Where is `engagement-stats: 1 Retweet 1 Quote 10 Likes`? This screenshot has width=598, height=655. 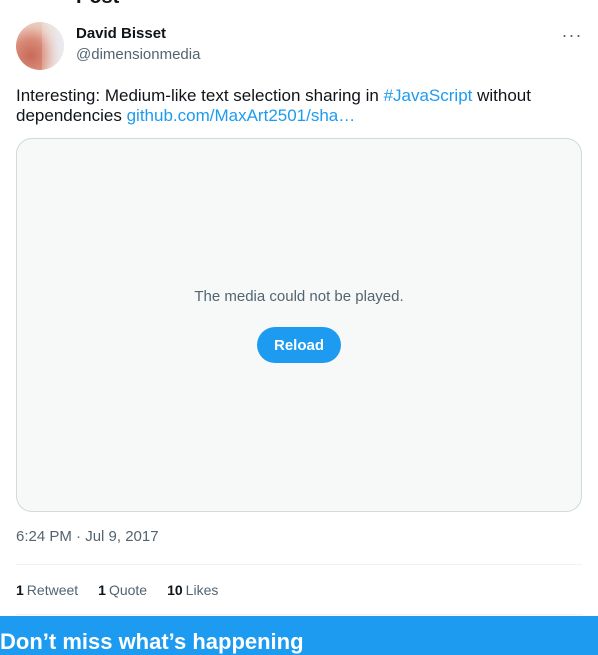 engagement-stats: 1 Retweet 1 Quote 10 Likes is located at coordinates (127, 590).